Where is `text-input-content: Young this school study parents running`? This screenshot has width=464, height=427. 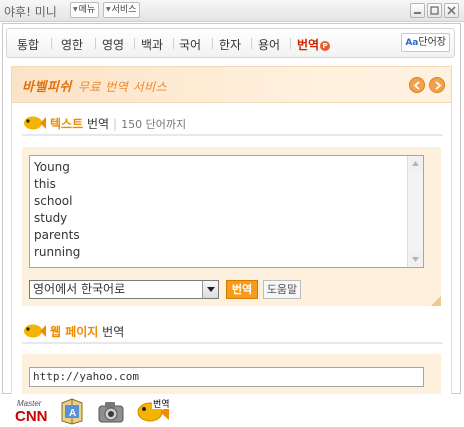 text-input-content: Young this school study parents running is located at coordinates (57, 210).